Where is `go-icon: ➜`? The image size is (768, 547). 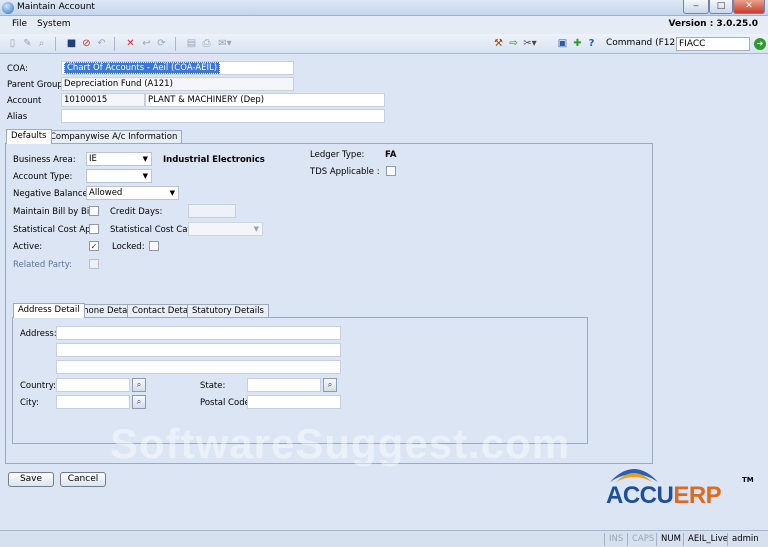 go-icon: ➜ is located at coordinates (760, 44).